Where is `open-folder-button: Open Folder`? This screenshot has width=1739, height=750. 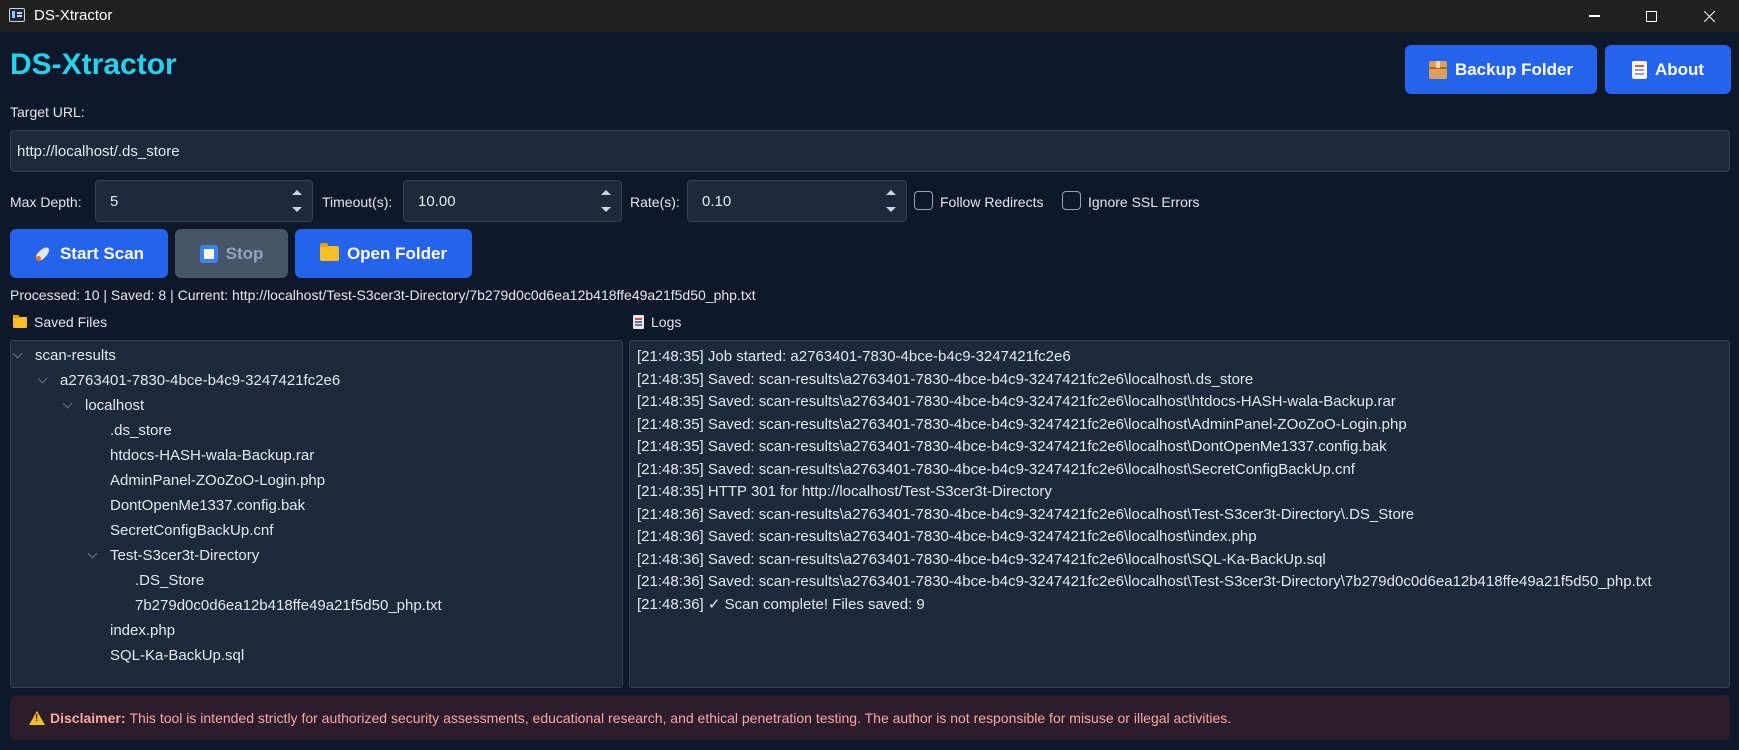
open-folder-button: Open Folder is located at coordinates (383, 253).